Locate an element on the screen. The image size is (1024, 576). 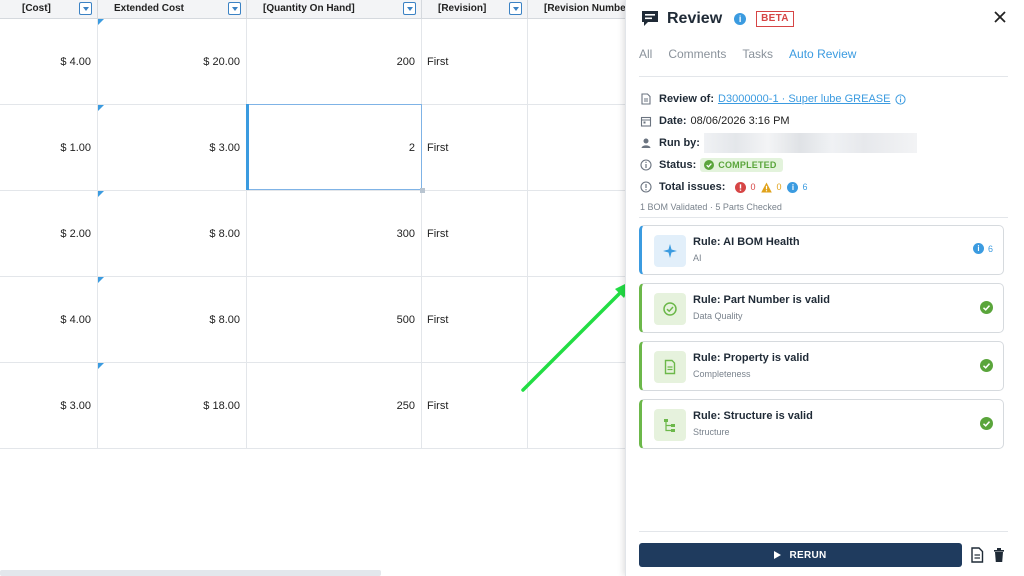
user-icon is located at coordinates (646, 143).